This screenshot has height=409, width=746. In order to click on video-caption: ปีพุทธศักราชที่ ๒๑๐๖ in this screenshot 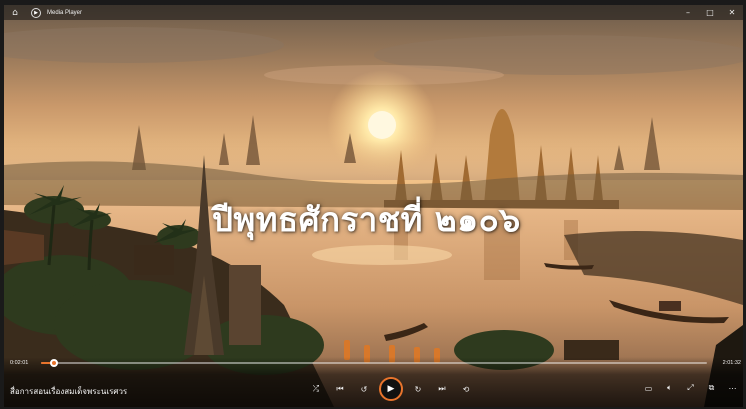, I will do `click(366, 219)`.